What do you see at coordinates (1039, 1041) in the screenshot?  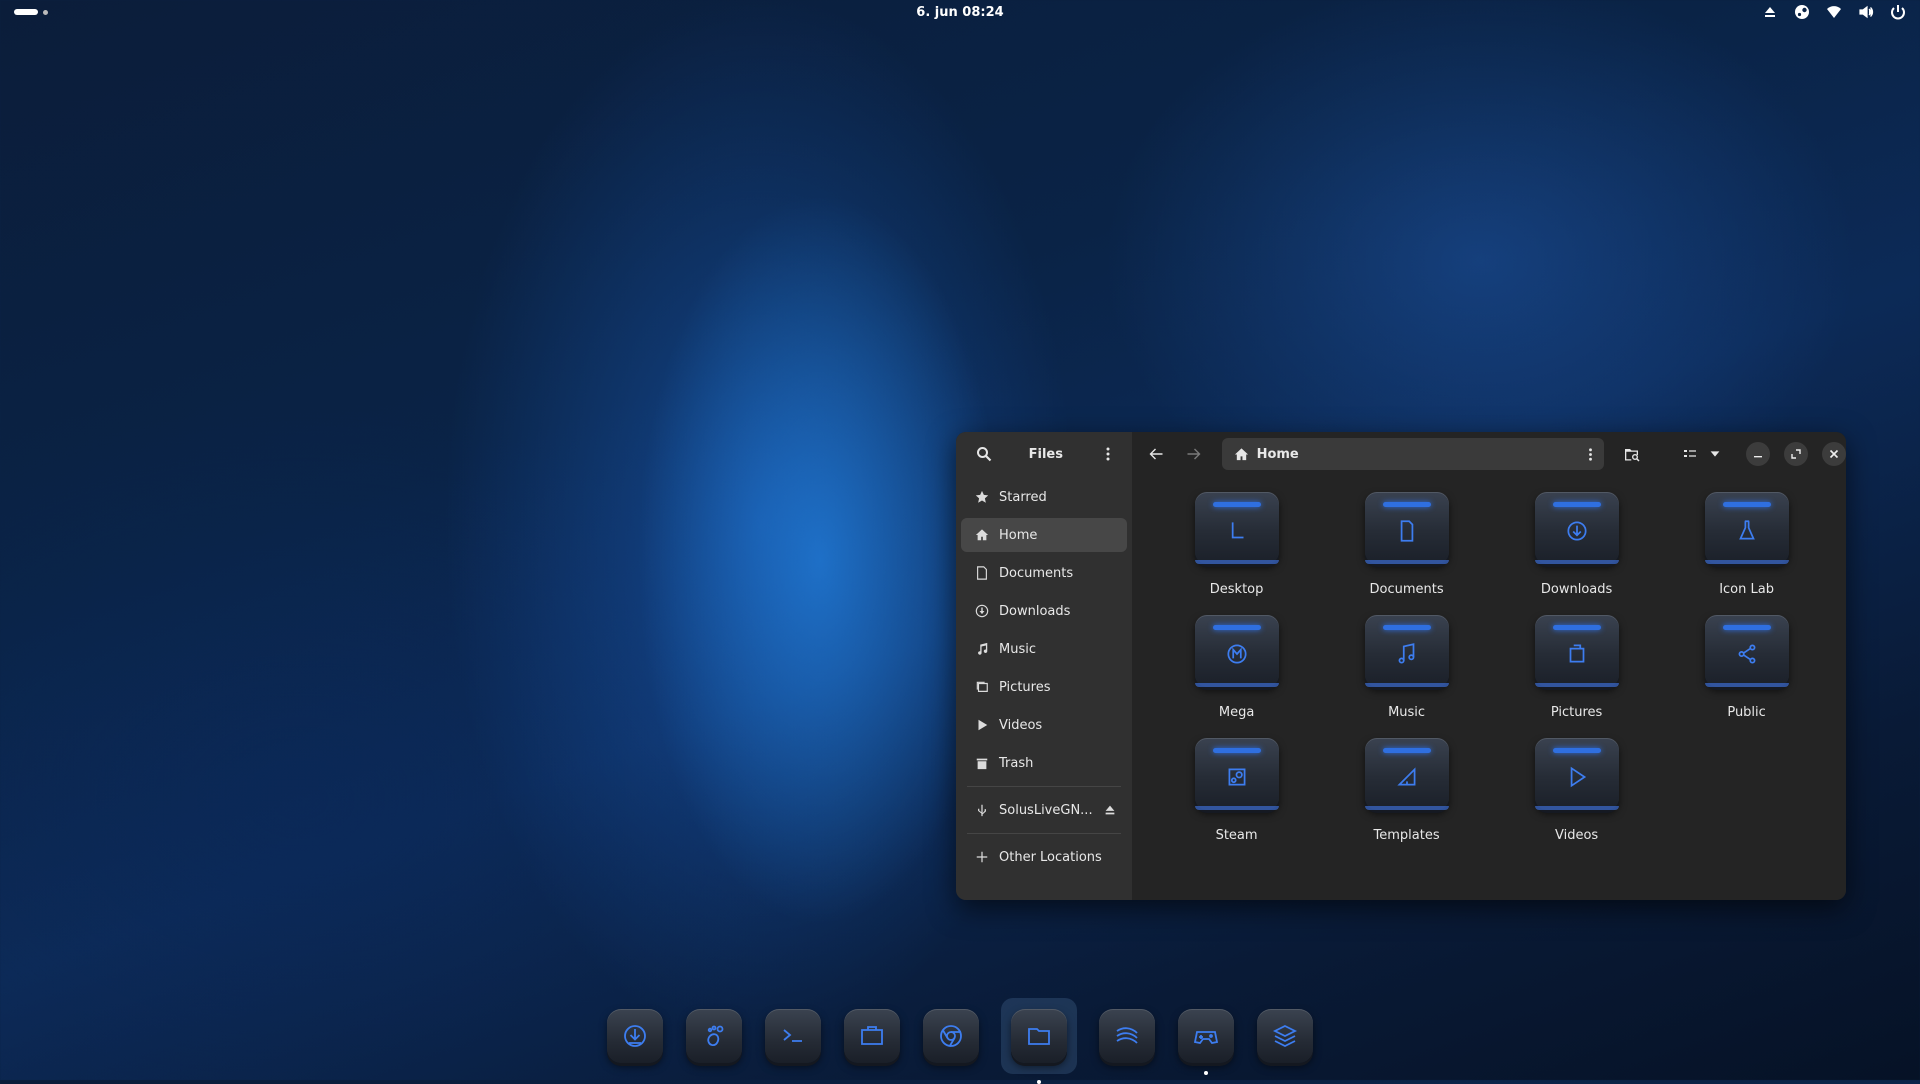 I see `dock-item-files` at bounding box center [1039, 1041].